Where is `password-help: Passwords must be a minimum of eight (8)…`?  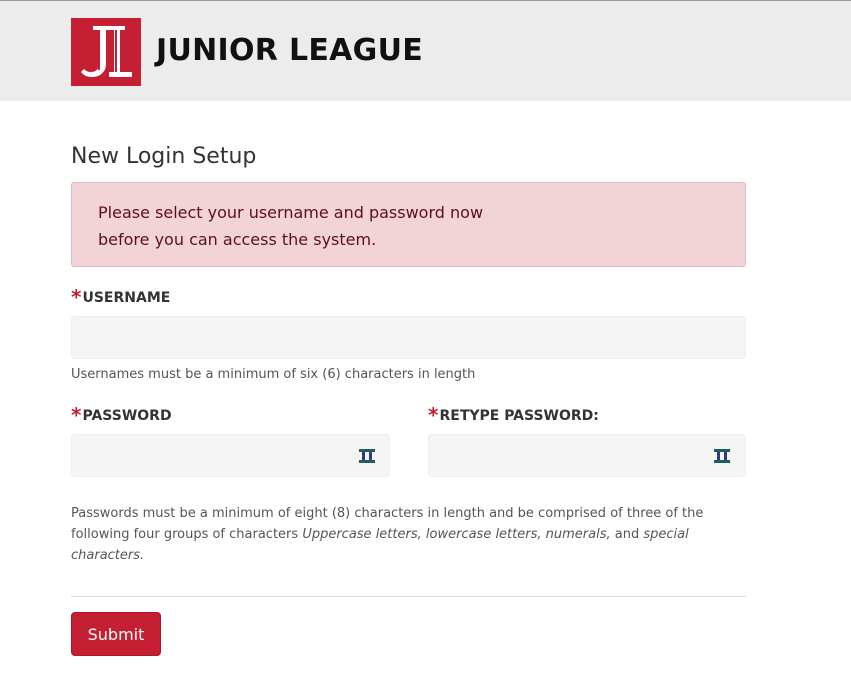
password-help: Passwords must be a minimum of eight (8)… is located at coordinates (391, 534).